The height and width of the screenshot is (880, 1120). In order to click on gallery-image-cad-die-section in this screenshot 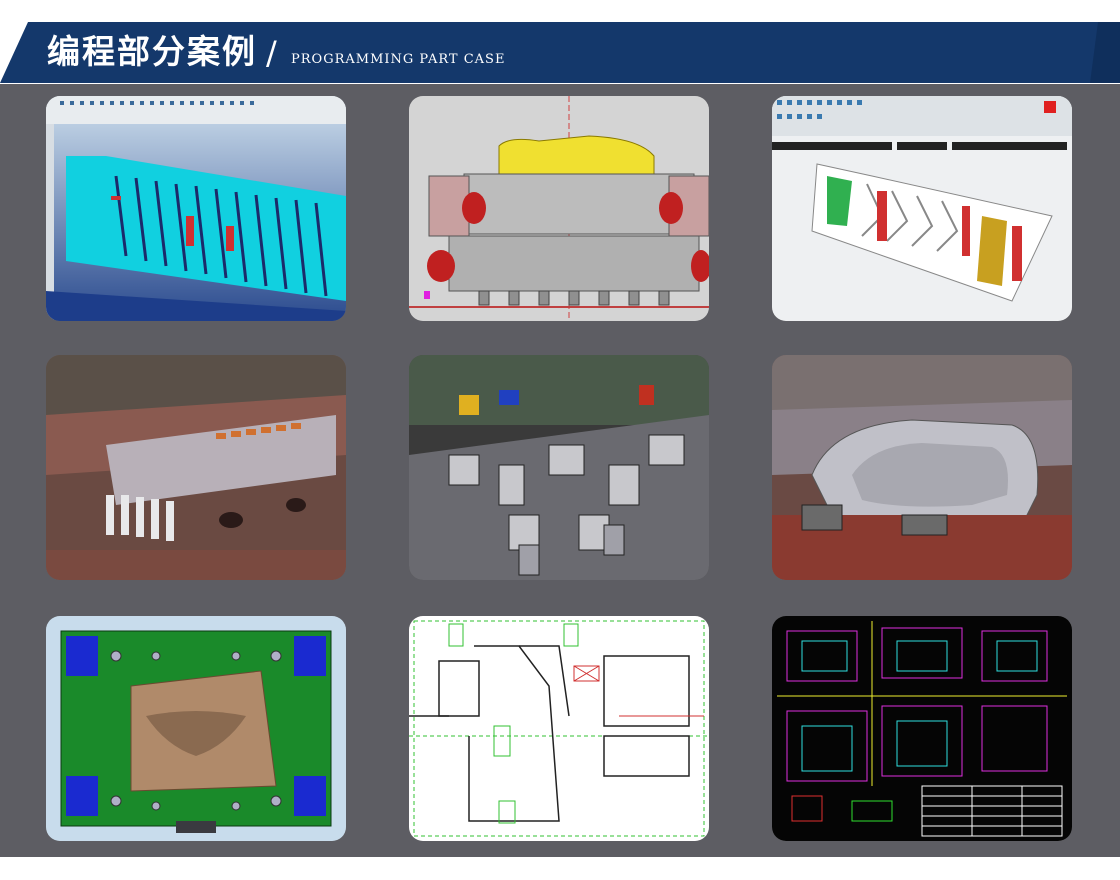, I will do `click(559, 208)`.